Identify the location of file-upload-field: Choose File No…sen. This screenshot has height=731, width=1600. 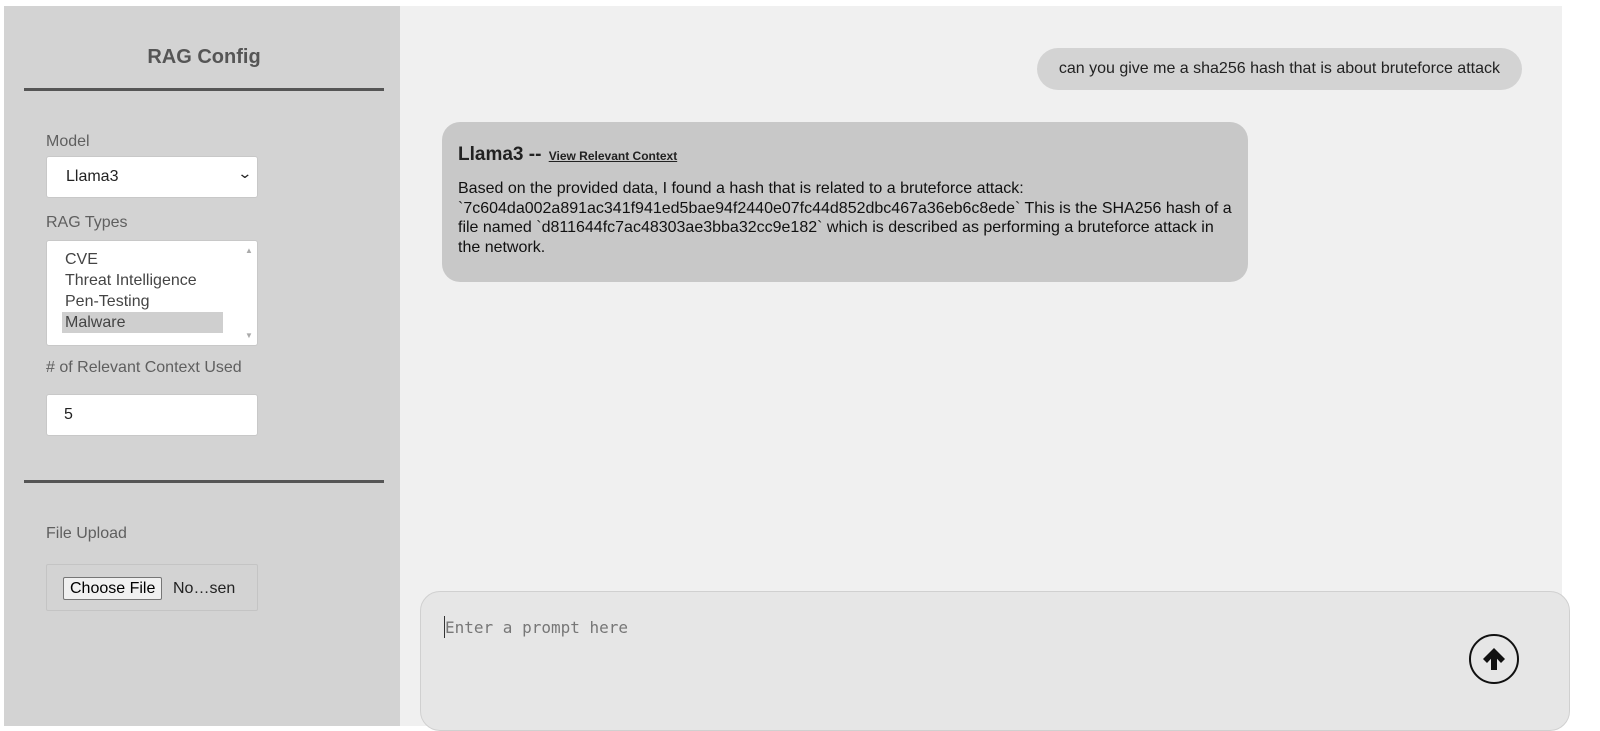
(152, 587).